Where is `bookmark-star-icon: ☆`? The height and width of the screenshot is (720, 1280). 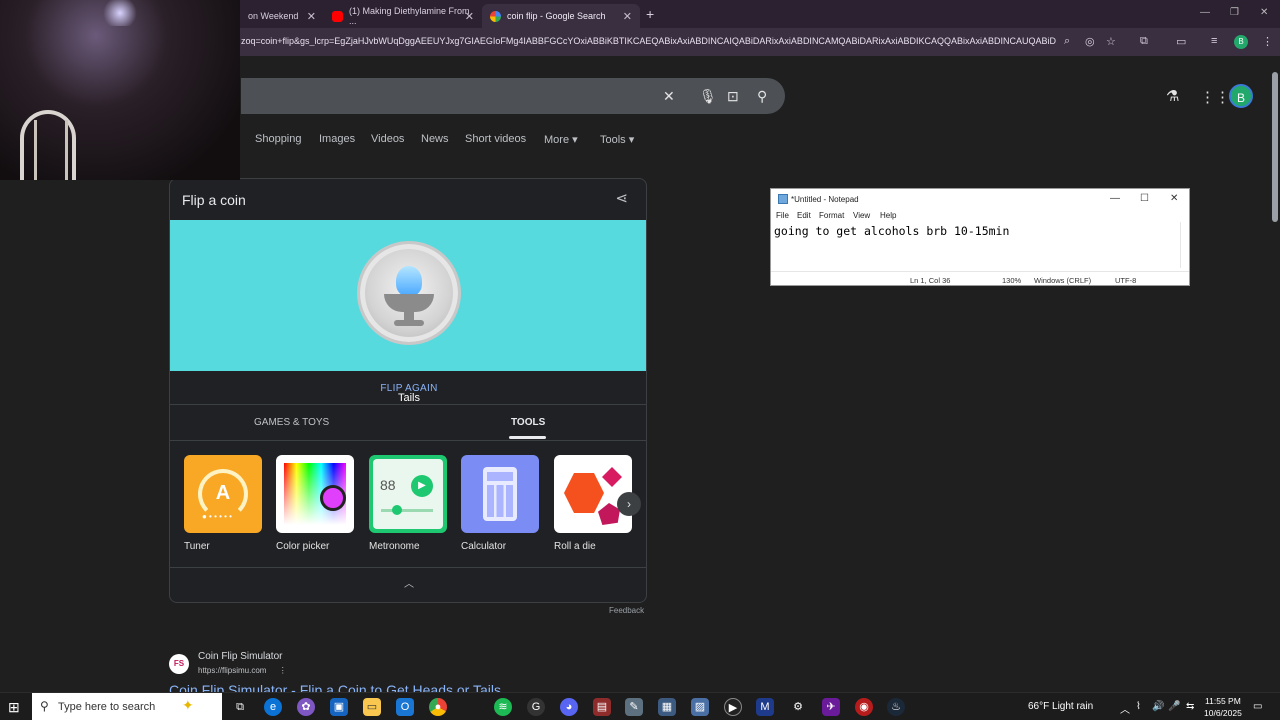 bookmark-star-icon: ☆ is located at coordinates (1111, 41).